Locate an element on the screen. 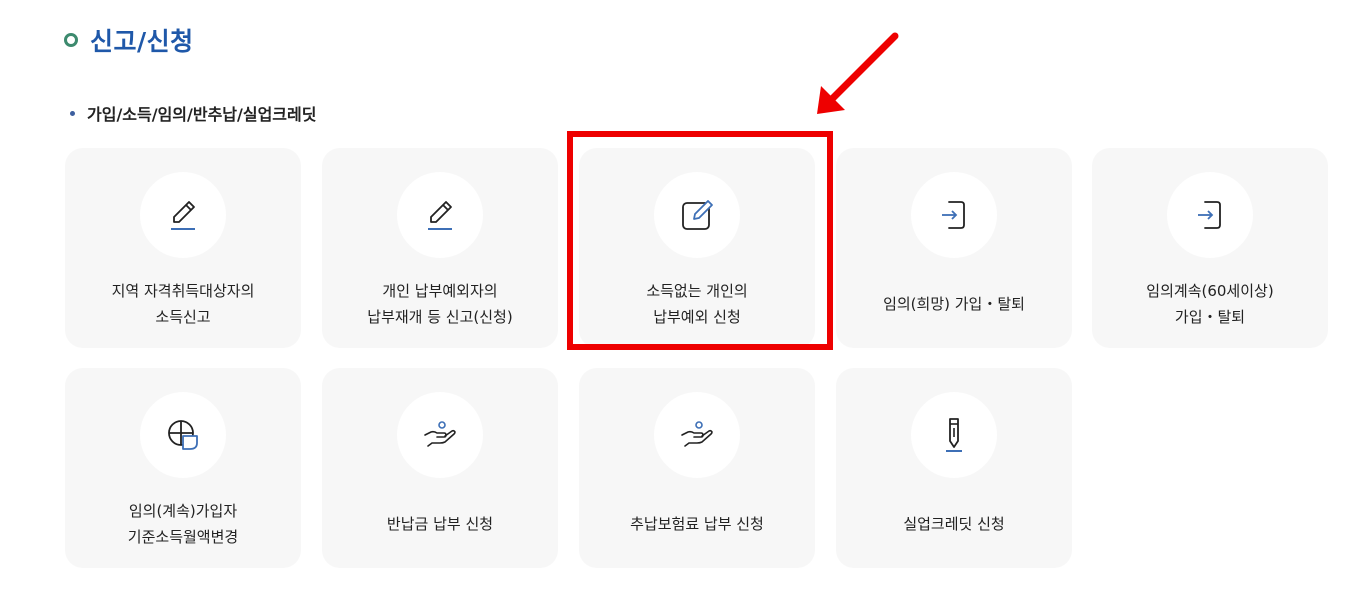 The width and height of the screenshot is (1359, 600). red-arrow-annotation is located at coordinates (858, 73).